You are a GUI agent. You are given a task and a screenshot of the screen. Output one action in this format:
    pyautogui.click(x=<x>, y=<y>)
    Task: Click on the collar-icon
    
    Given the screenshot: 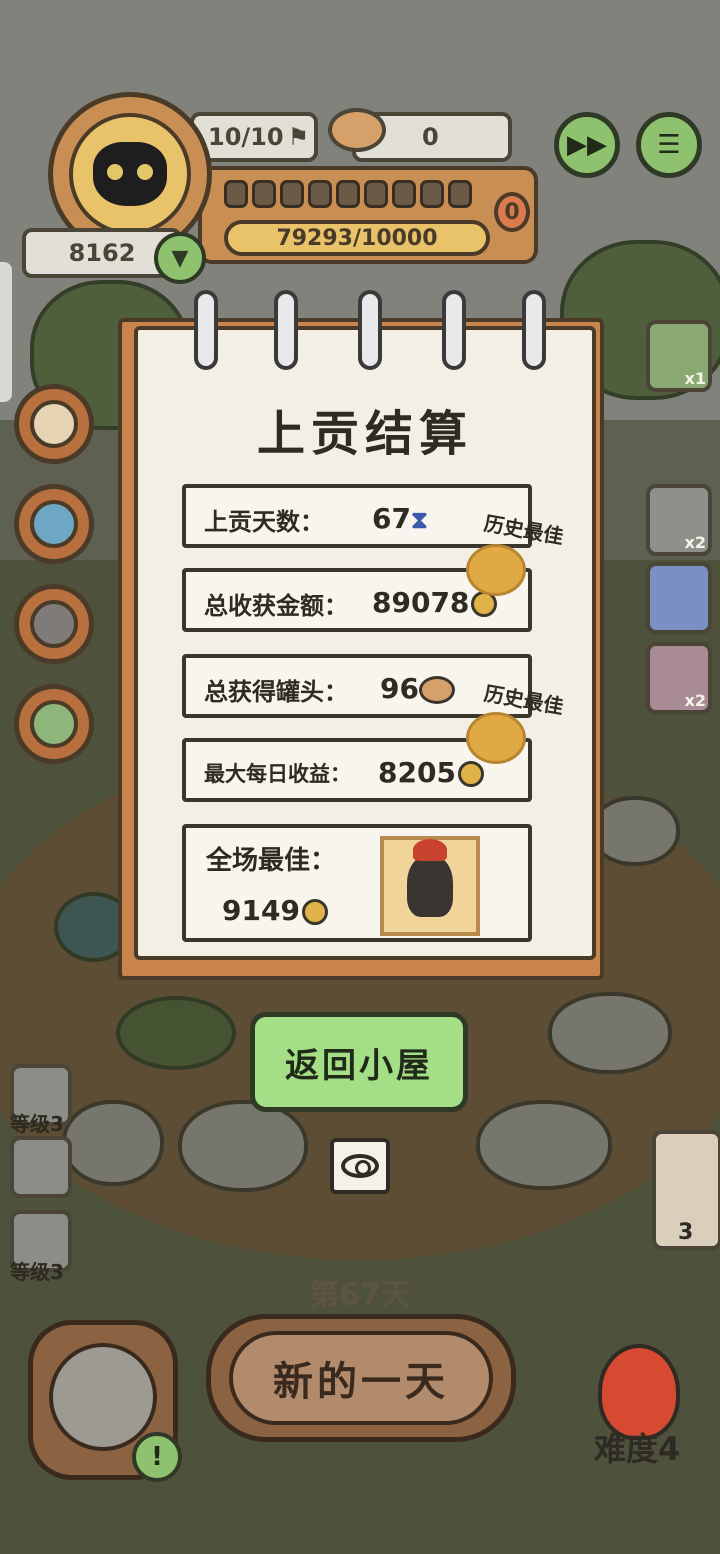 What is the action you would take?
    pyautogui.click(x=54, y=424)
    